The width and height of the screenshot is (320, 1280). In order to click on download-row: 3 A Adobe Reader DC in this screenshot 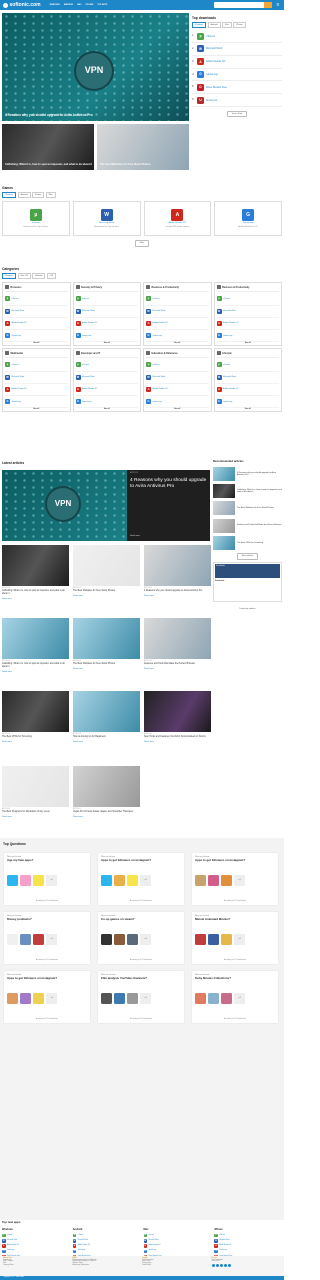, I will do `click(237, 62)`.